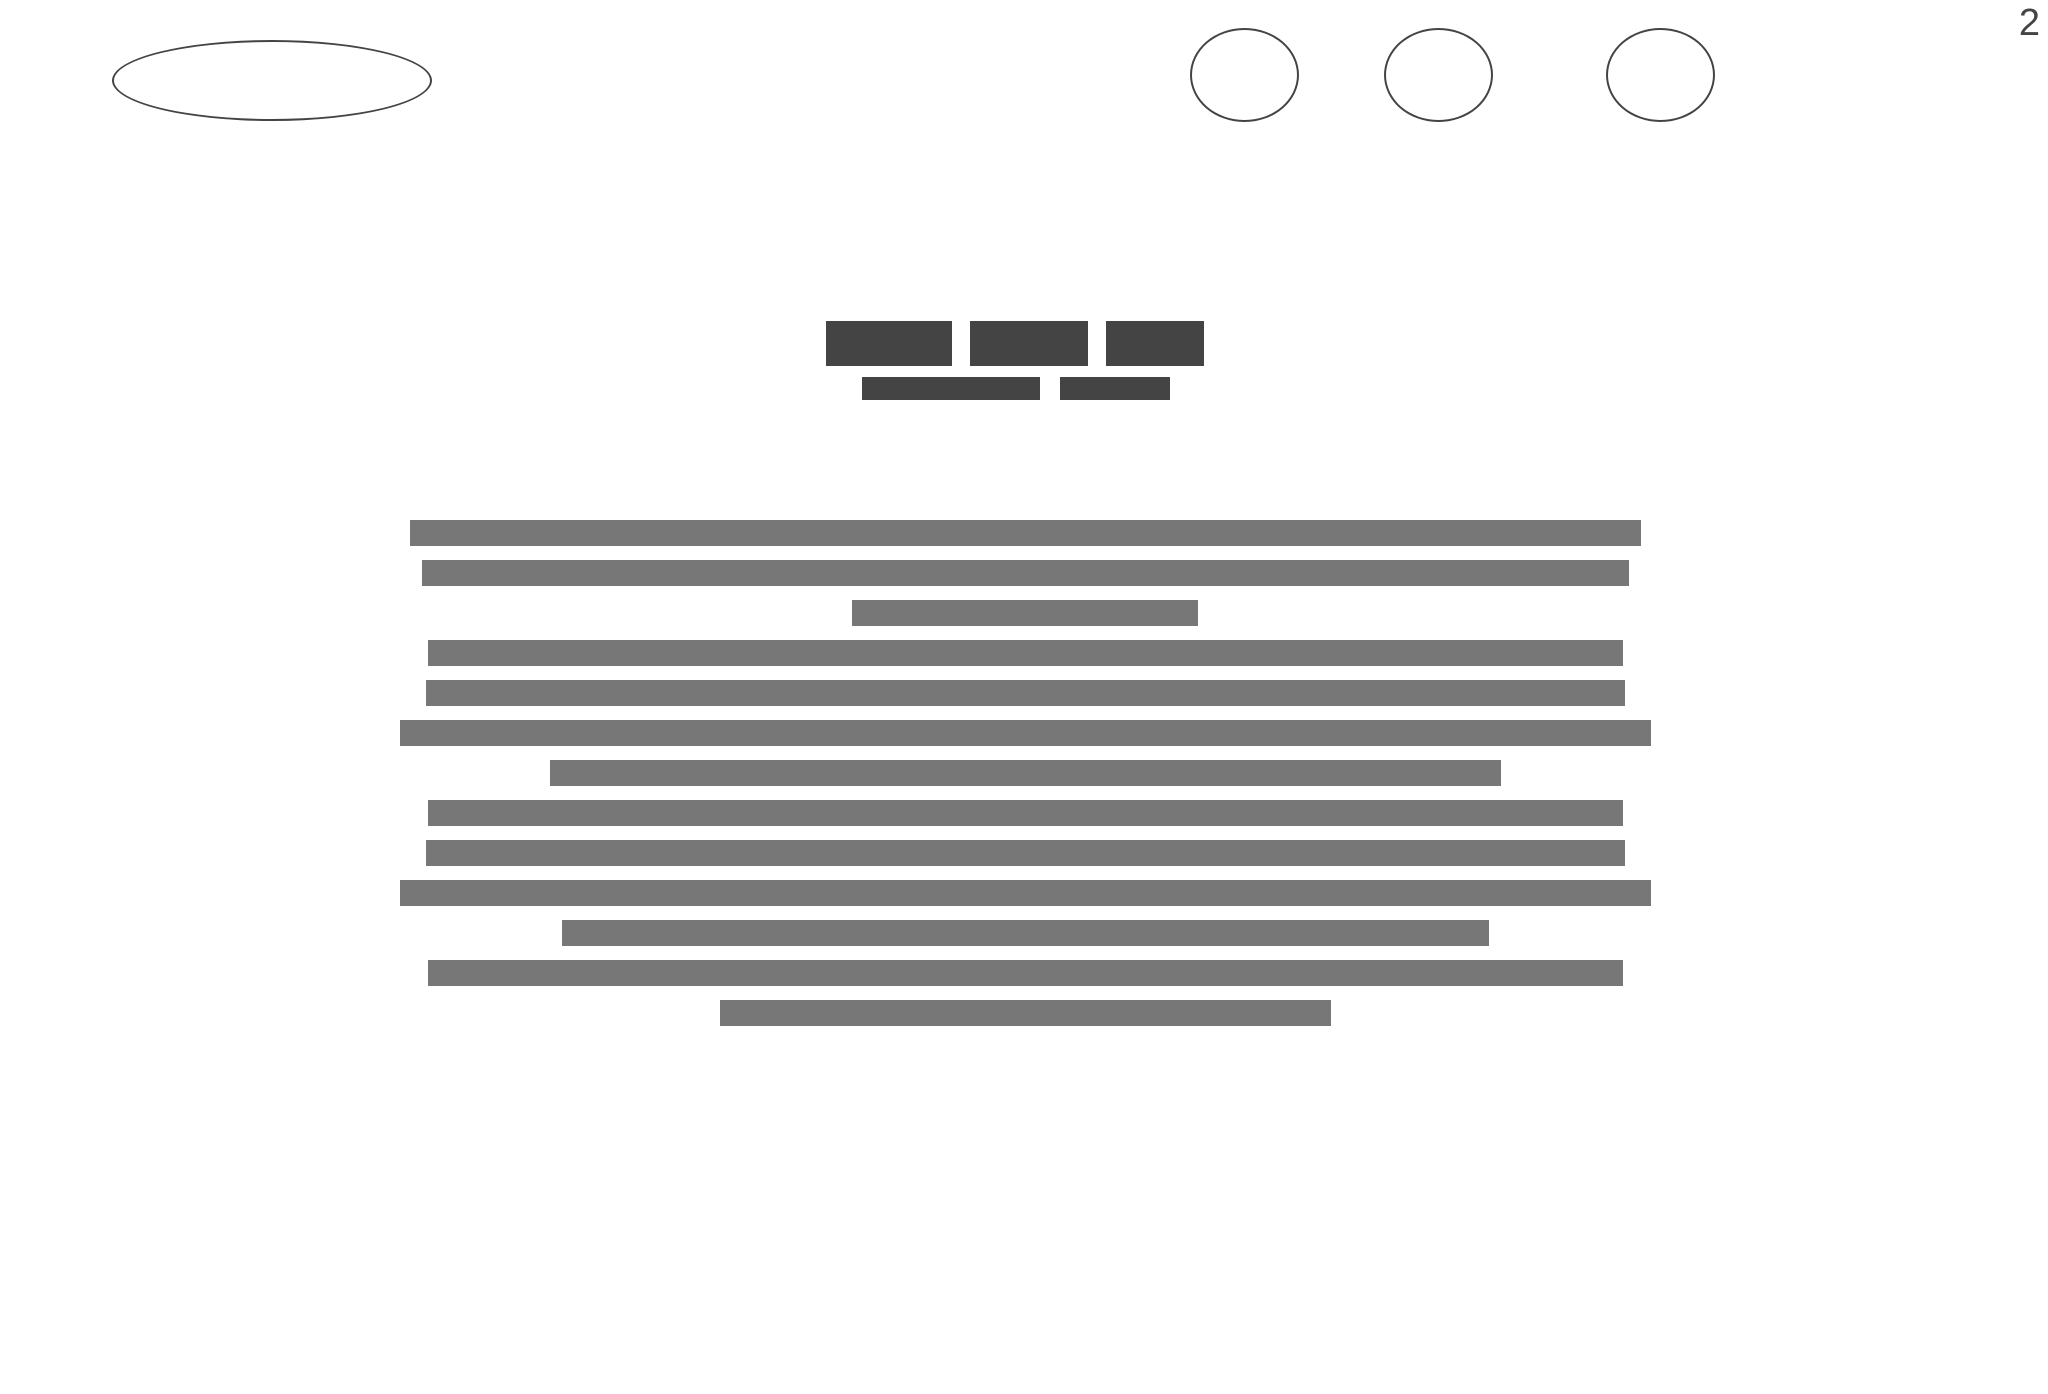 This screenshot has height=1394, width=2048. Describe the element at coordinates (2029, 23) in the screenshot. I see `page-number: 2` at that location.